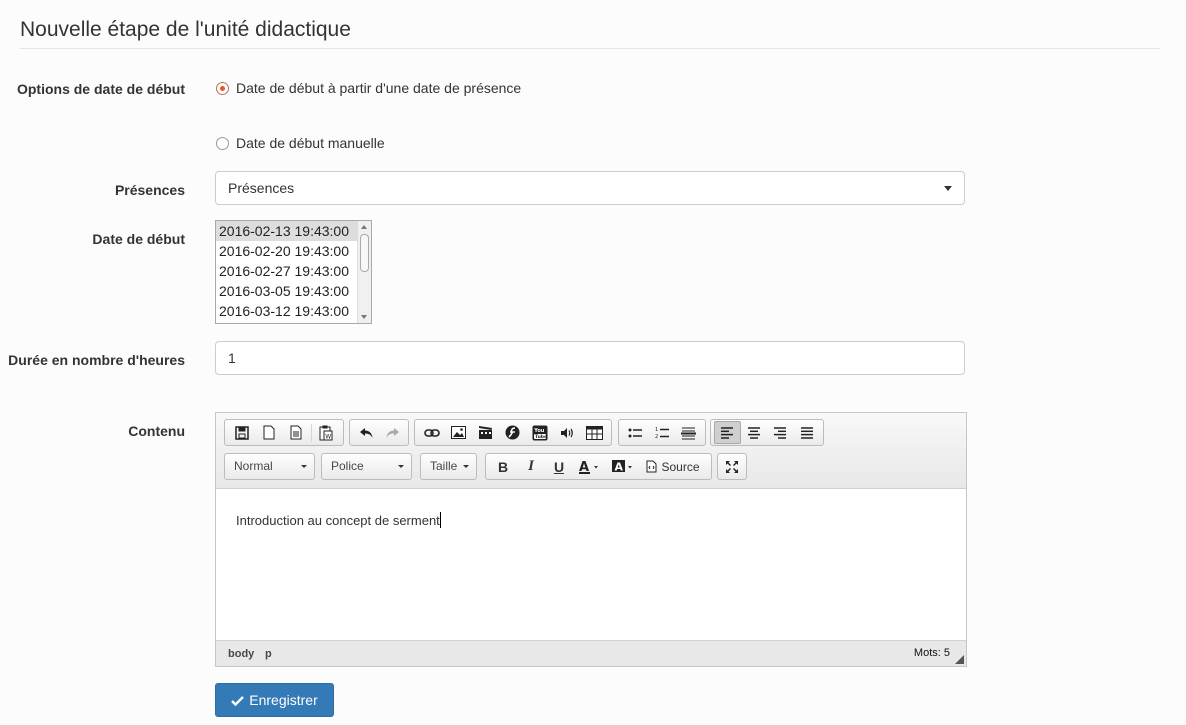  Describe the element at coordinates (444, 466) in the screenshot. I see `size-combo-value: Taille` at that location.